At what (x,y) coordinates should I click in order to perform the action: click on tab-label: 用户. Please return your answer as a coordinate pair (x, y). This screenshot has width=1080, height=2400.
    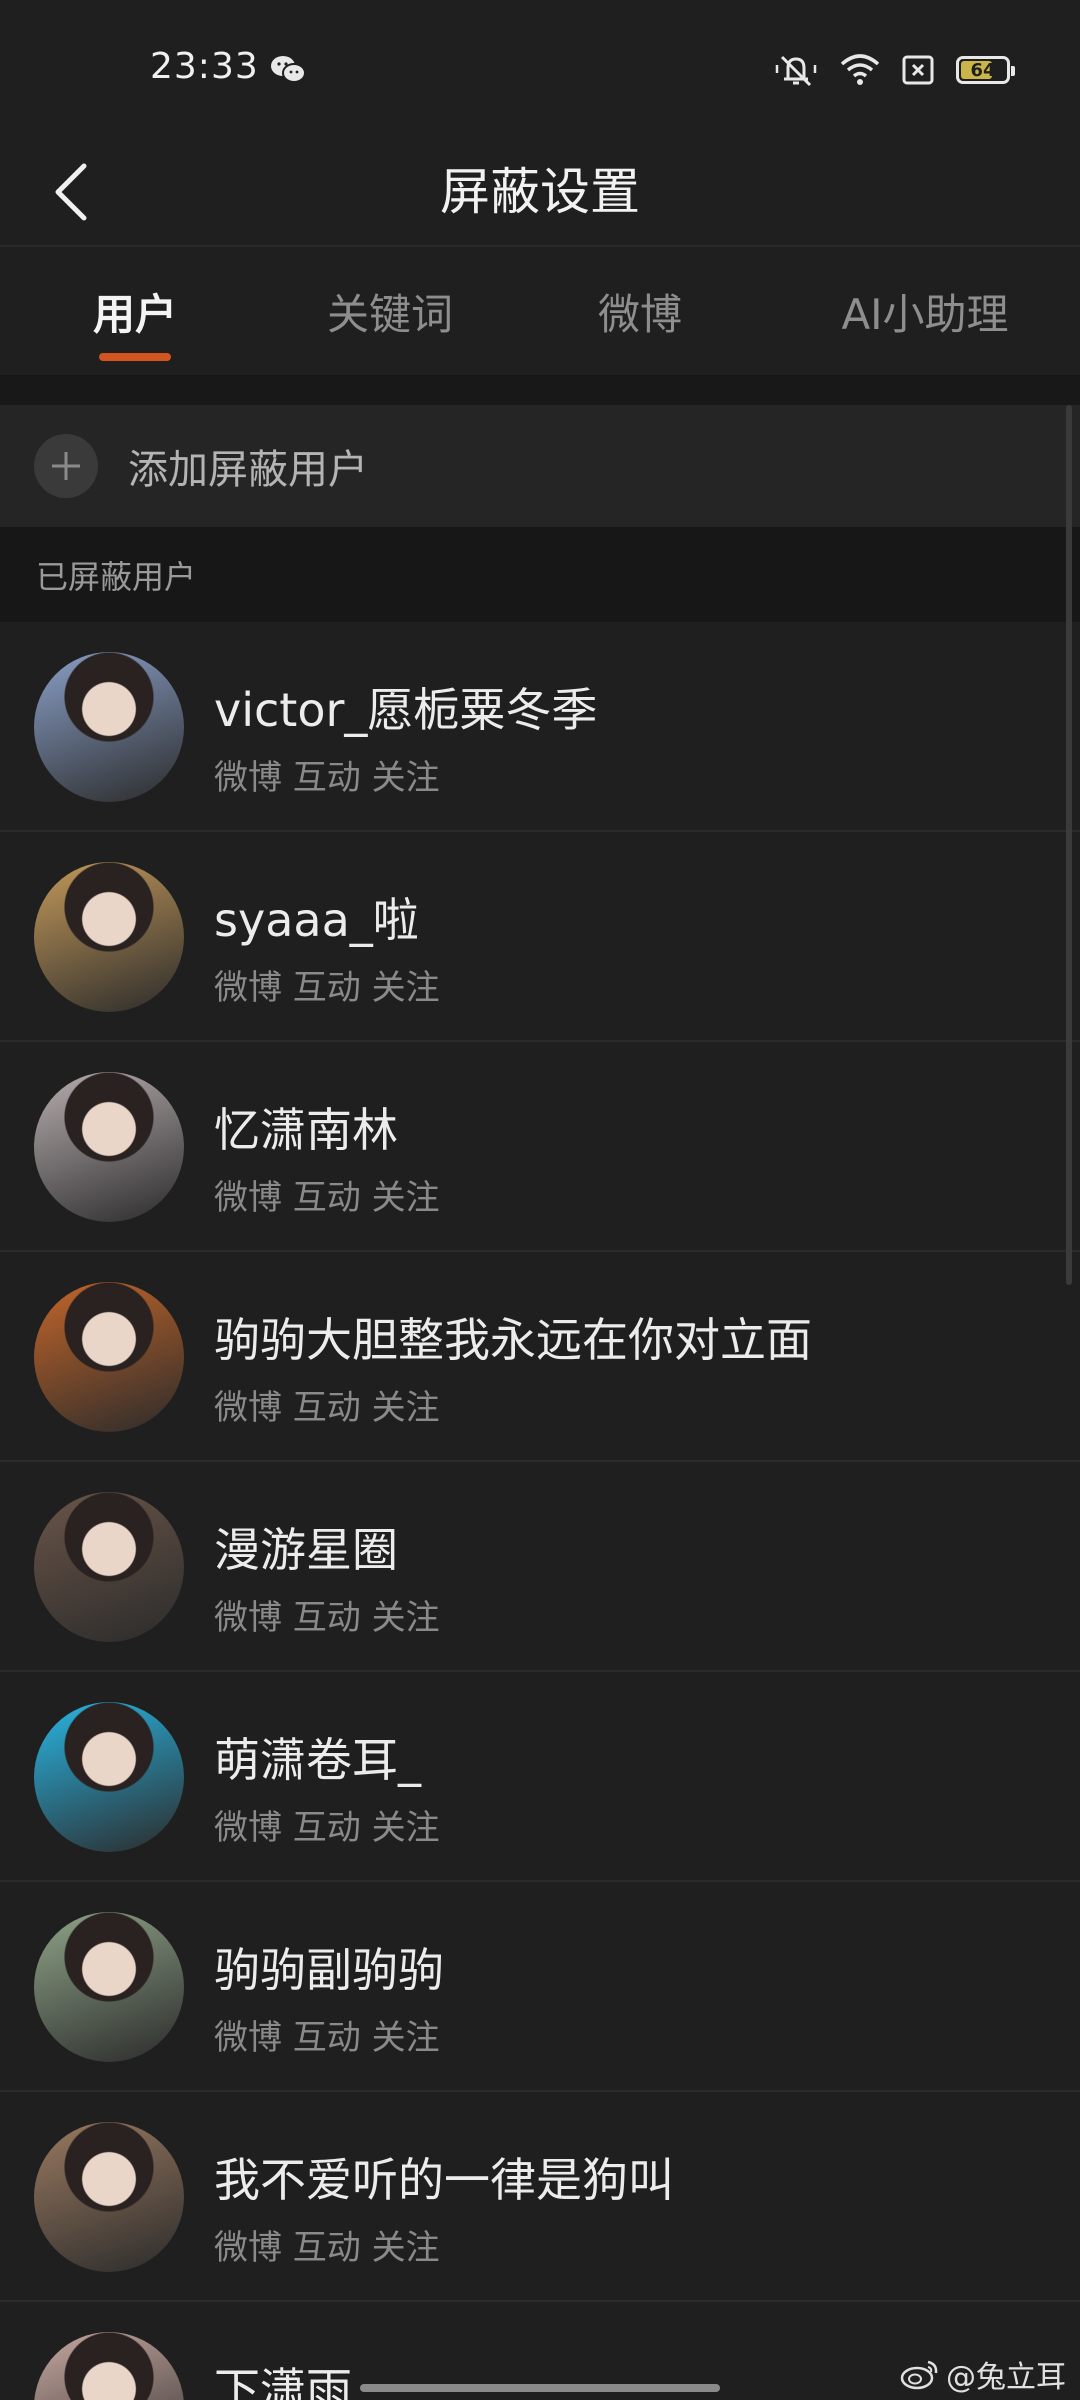
    Looking at the image, I should click on (134, 314).